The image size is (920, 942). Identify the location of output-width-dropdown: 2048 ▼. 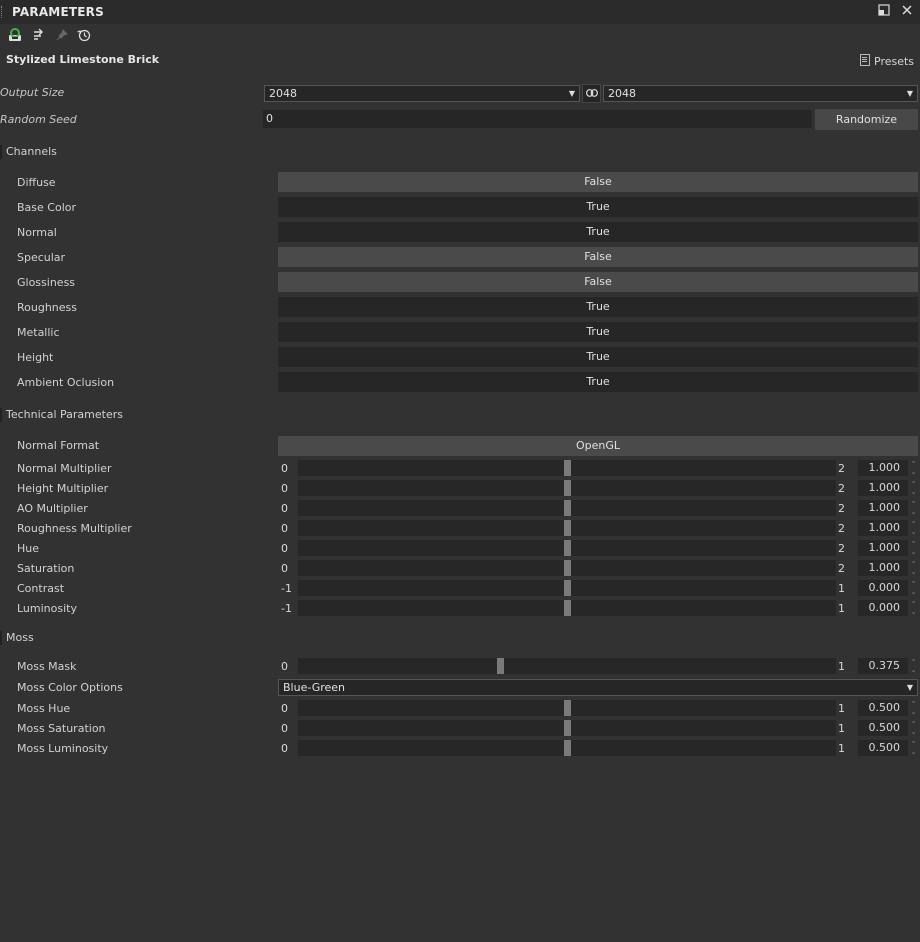
(422, 93).